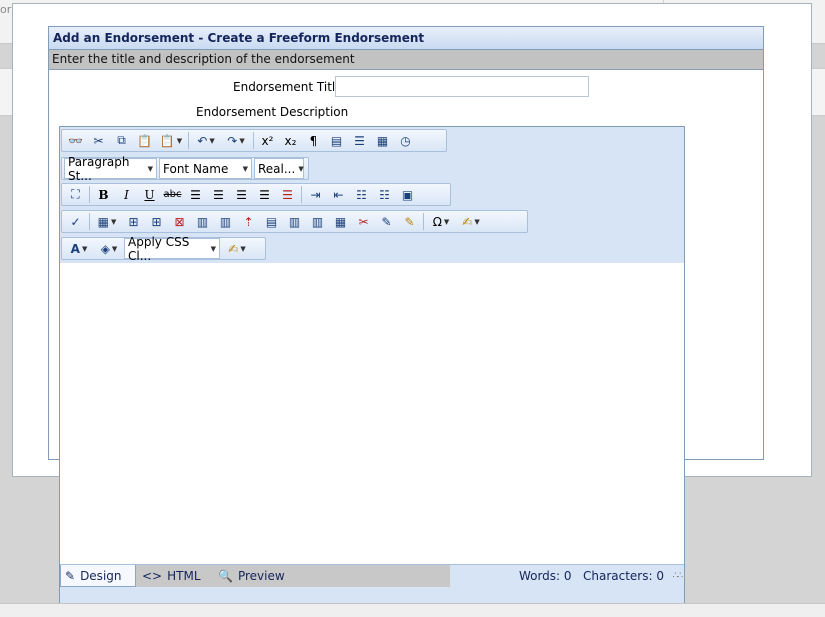 Image resolution: width=825 pixels, height=617 pixels. Describe the element at coordinates (409, 221) in the screenshot. I see `table-properties-icon: ✎` at that location.